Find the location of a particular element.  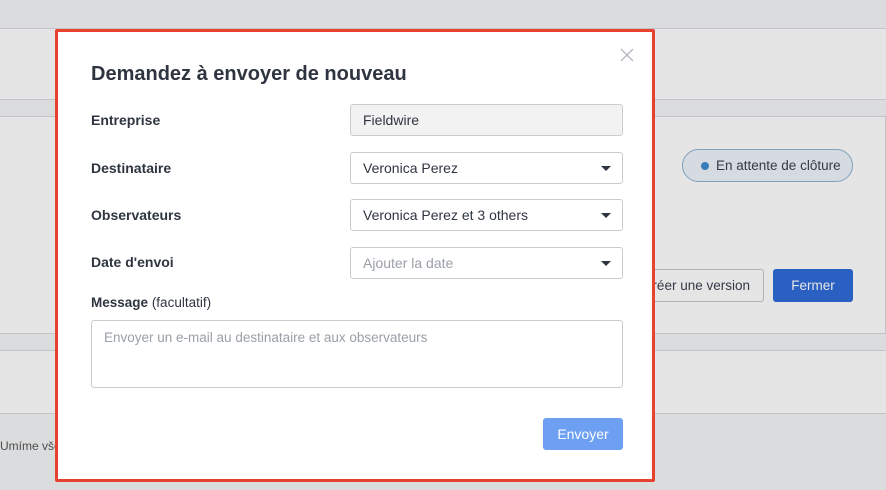

company-value: Fieldwire is located at coordinates (391, 120).